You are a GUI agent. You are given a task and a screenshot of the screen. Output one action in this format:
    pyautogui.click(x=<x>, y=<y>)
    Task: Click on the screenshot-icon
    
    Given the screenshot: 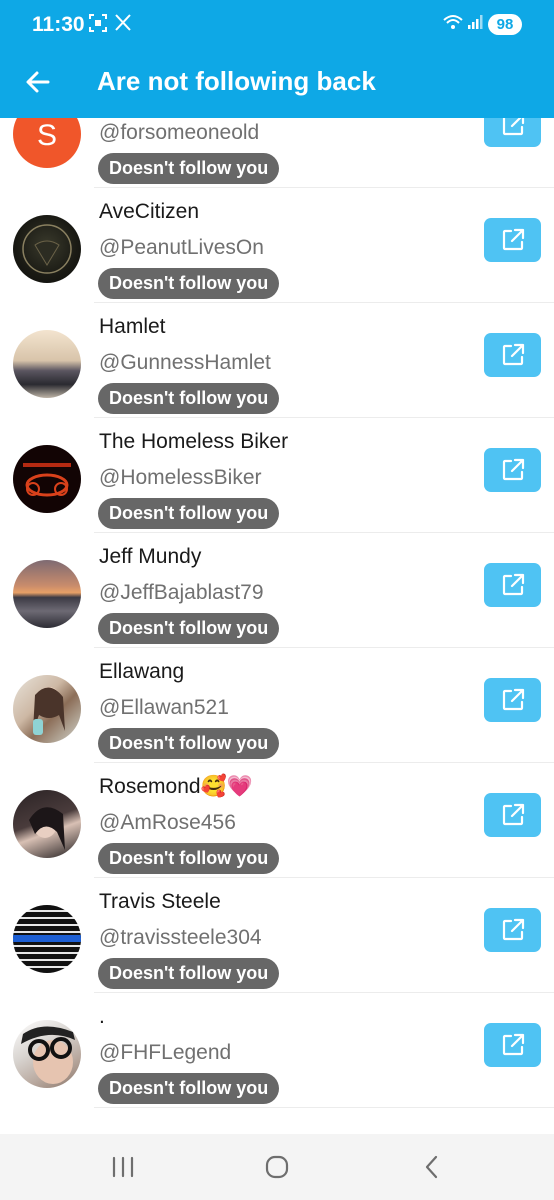 What is the action you would take?
    pyautogui.click(x=98, y=25)
    